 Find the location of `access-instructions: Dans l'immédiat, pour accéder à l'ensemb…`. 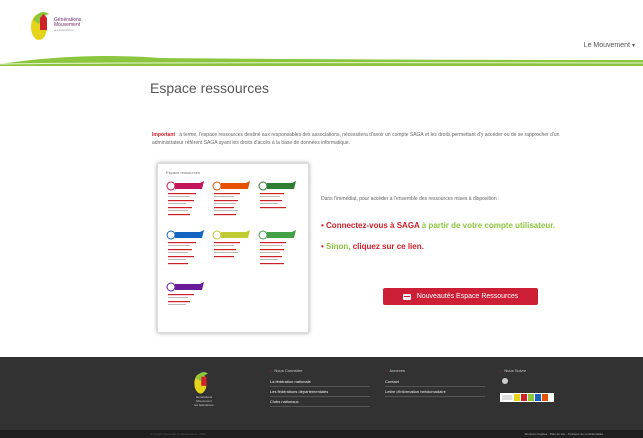

access-instructions: Dans l'immédiat, pour accéder à l'ensemb… is located at coordinates (471, 223).